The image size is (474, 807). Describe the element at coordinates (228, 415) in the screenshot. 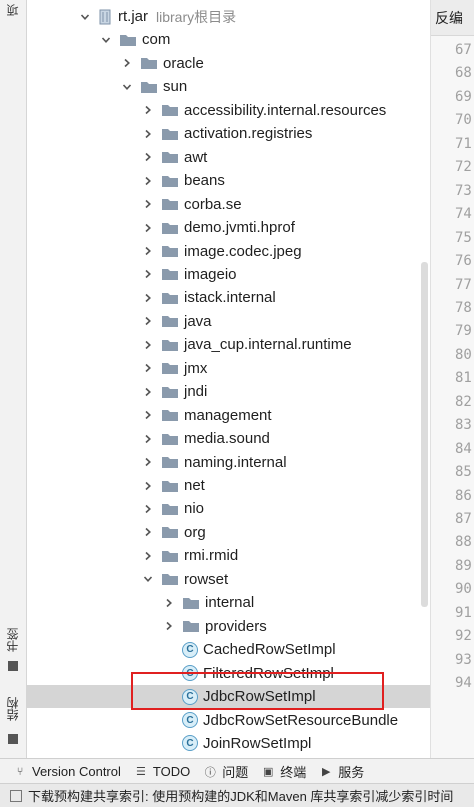

I see `tree-folder-item: management` at that location.